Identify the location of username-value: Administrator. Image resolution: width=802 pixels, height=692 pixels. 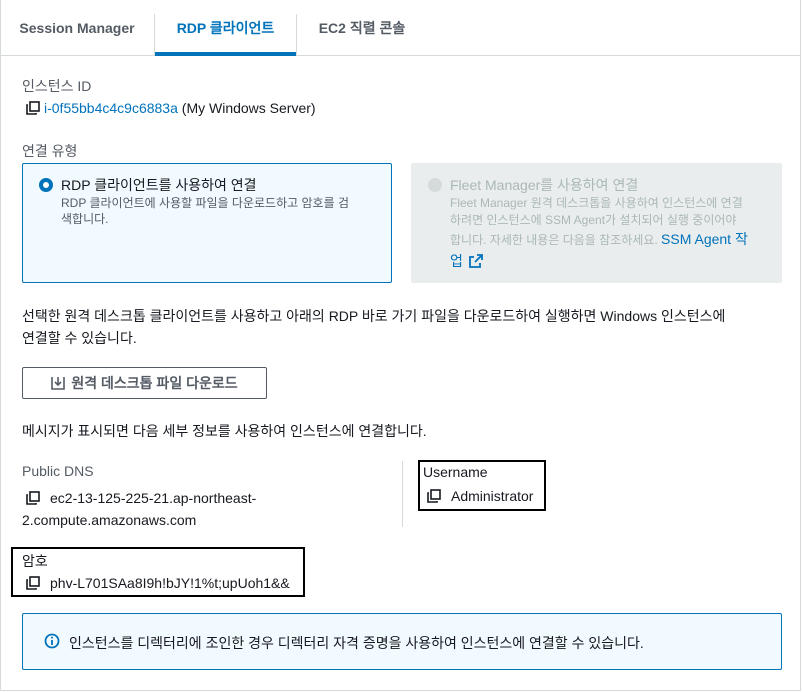
(480, 496).